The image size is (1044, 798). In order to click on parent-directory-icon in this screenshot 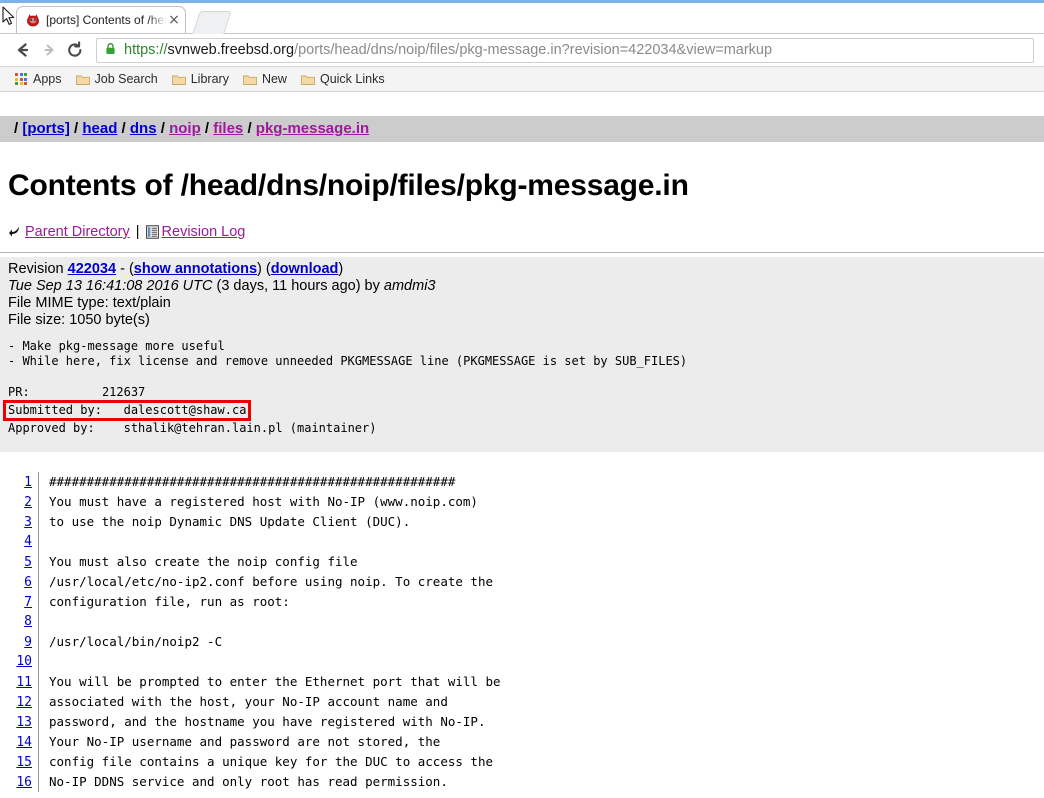, I will do `click(15, 232)`.